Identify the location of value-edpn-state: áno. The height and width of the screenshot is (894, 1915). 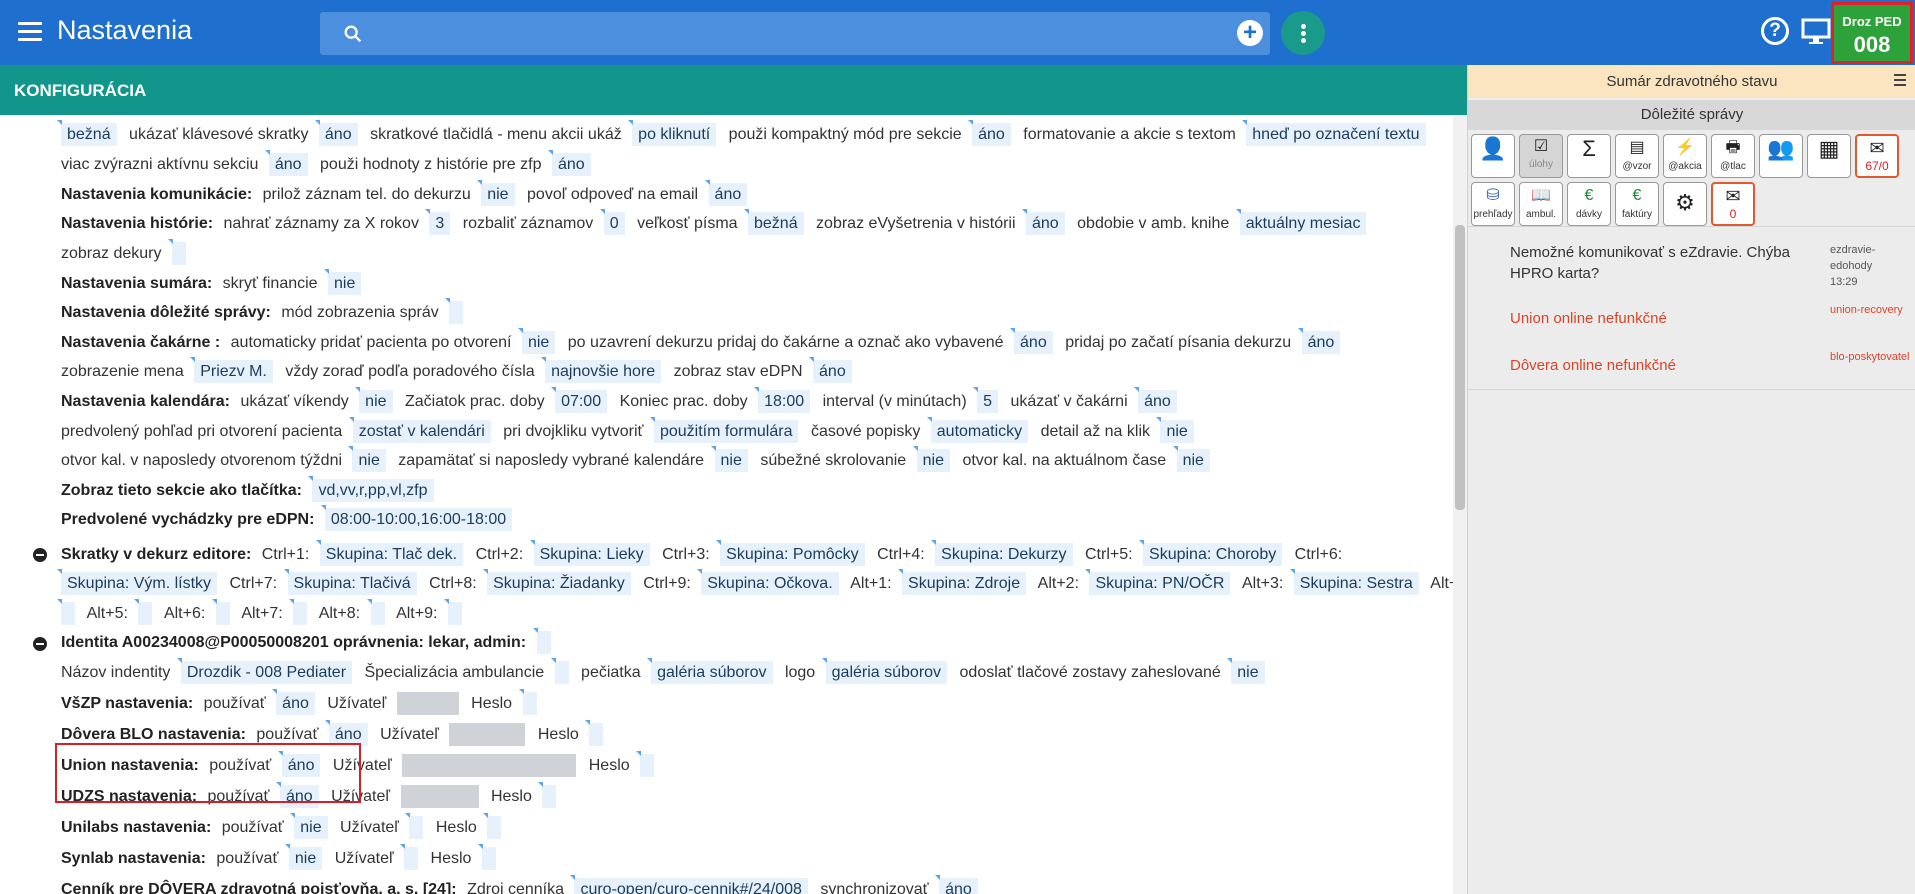
(832, 372).